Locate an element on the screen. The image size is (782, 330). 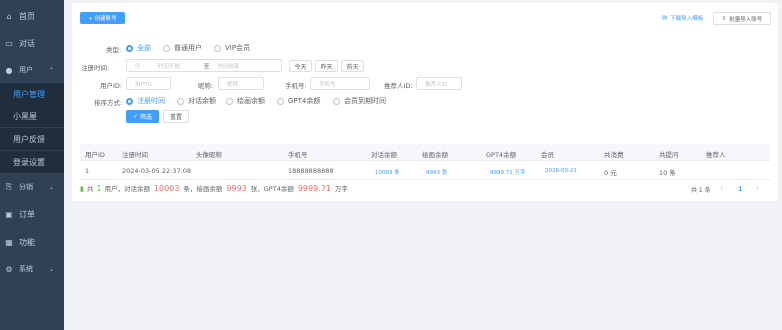
sort-radio-draw: 绘画余额 is located at coordinates (245, 101).